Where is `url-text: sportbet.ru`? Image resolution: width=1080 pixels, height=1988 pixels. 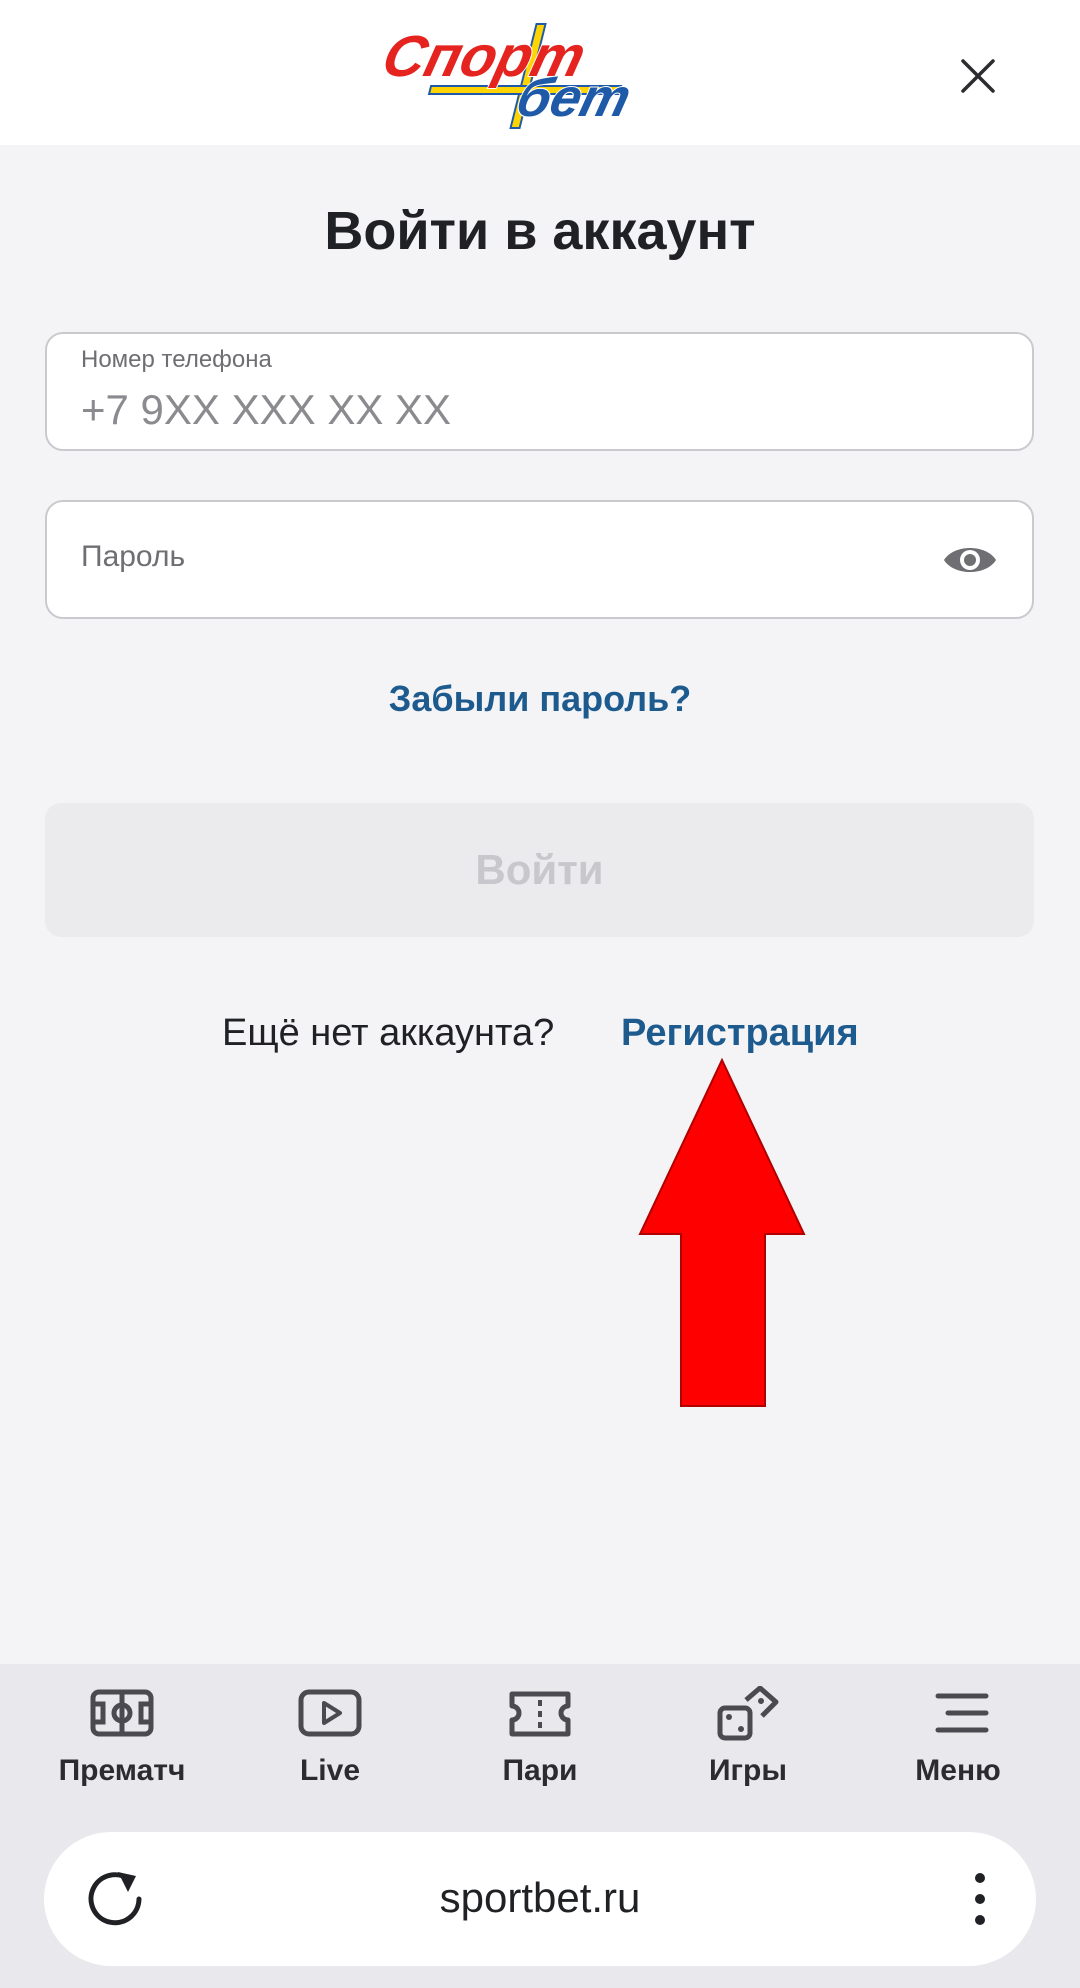
url-text: sportbet.ru is located at coordinates (540, 1898).